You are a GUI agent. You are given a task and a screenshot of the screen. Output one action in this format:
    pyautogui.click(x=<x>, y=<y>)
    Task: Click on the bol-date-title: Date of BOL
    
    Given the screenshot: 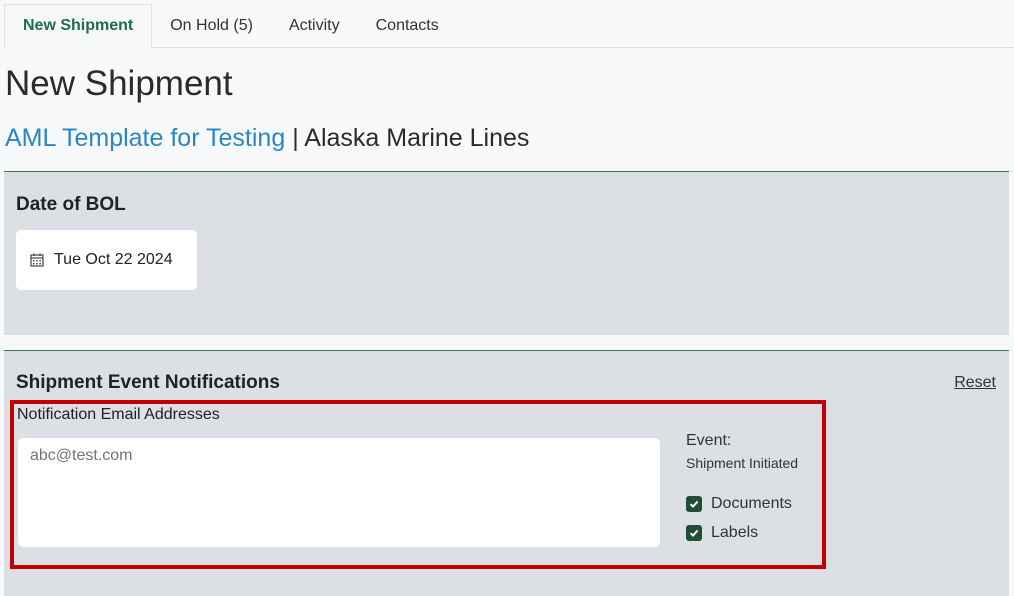 What is the action you would take?
    pyautogui.click(x=71, y=204)
    